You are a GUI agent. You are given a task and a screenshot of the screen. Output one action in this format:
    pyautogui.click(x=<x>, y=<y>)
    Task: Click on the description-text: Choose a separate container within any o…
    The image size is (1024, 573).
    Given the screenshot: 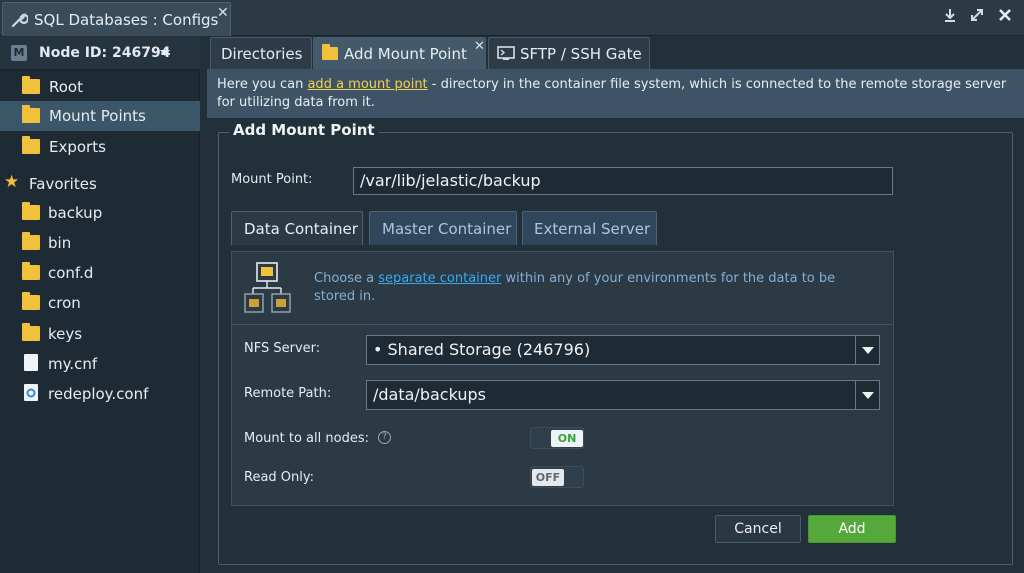 What is the action you would take?
    pyautogui.click(x=594, y=288)
    